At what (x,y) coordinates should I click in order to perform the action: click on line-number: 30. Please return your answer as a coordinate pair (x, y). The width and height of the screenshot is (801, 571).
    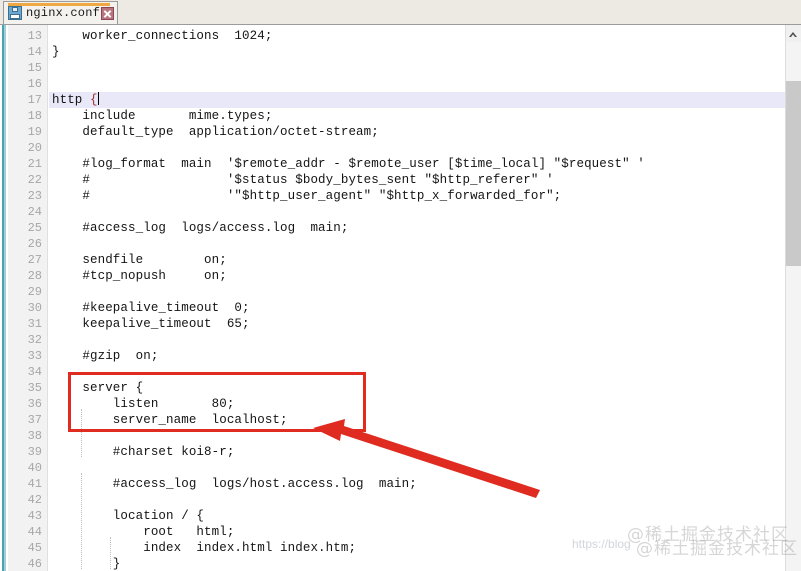
    Looking at the image, I should click on (34, 308).